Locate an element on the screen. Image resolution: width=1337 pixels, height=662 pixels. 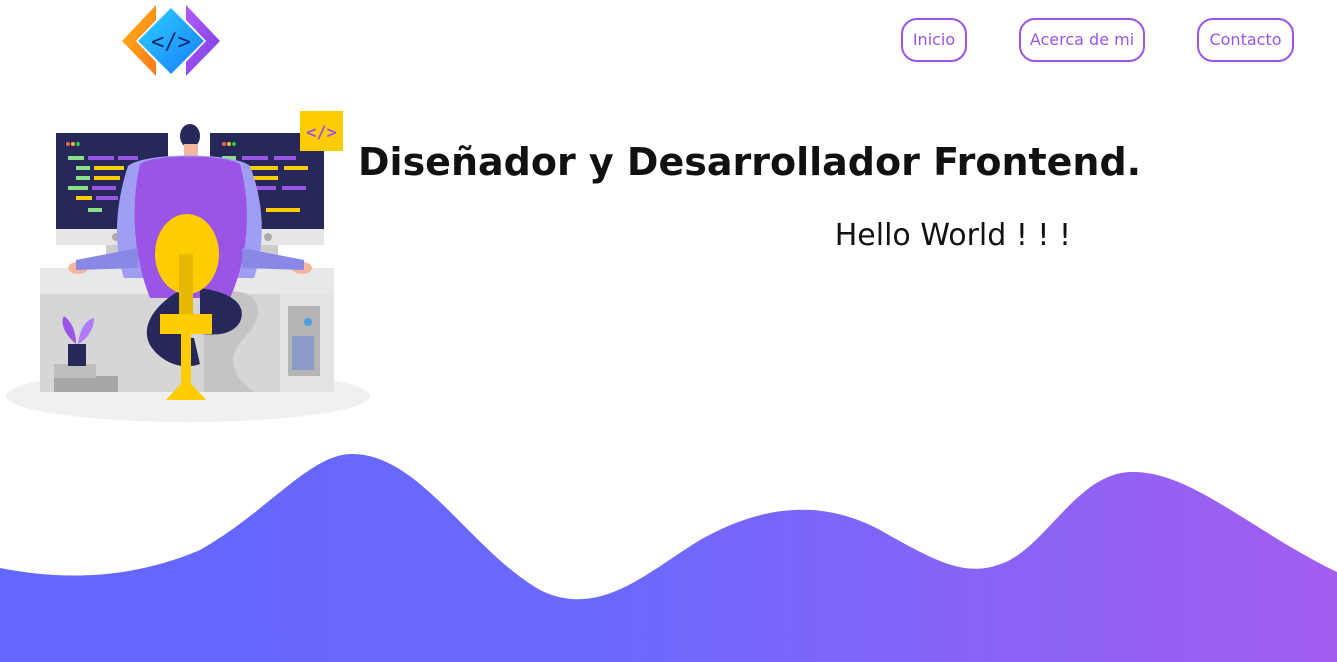
nav-acerca-button: Acerca de mi is located at coordinates (1082, 40).